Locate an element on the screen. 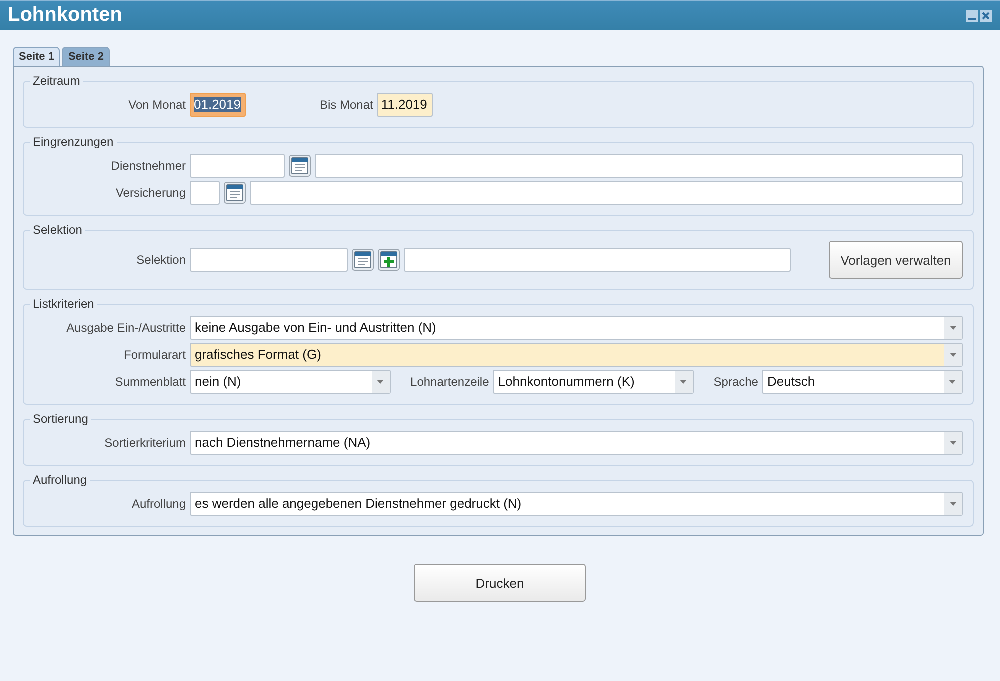 The width and height of the screenshot is (1000, 681). field-label: Aufrollung is located at coordinates (158, 503).